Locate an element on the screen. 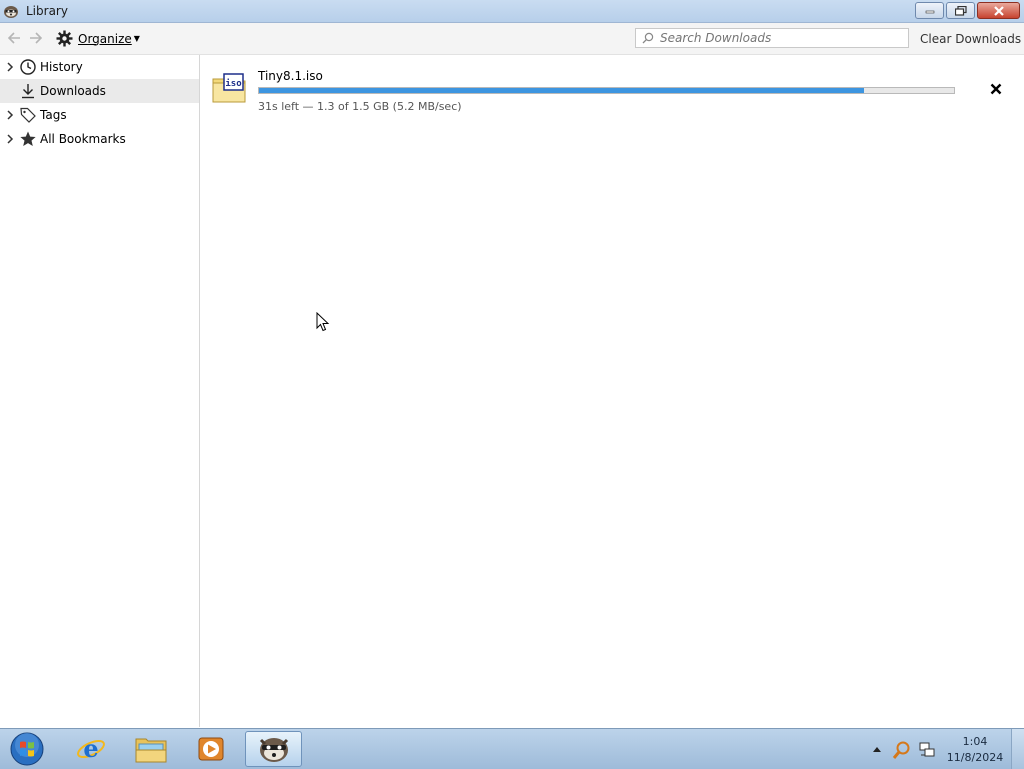 This screenshot has height=769, width=1024. download-icon is located at coordinates (28, 91).